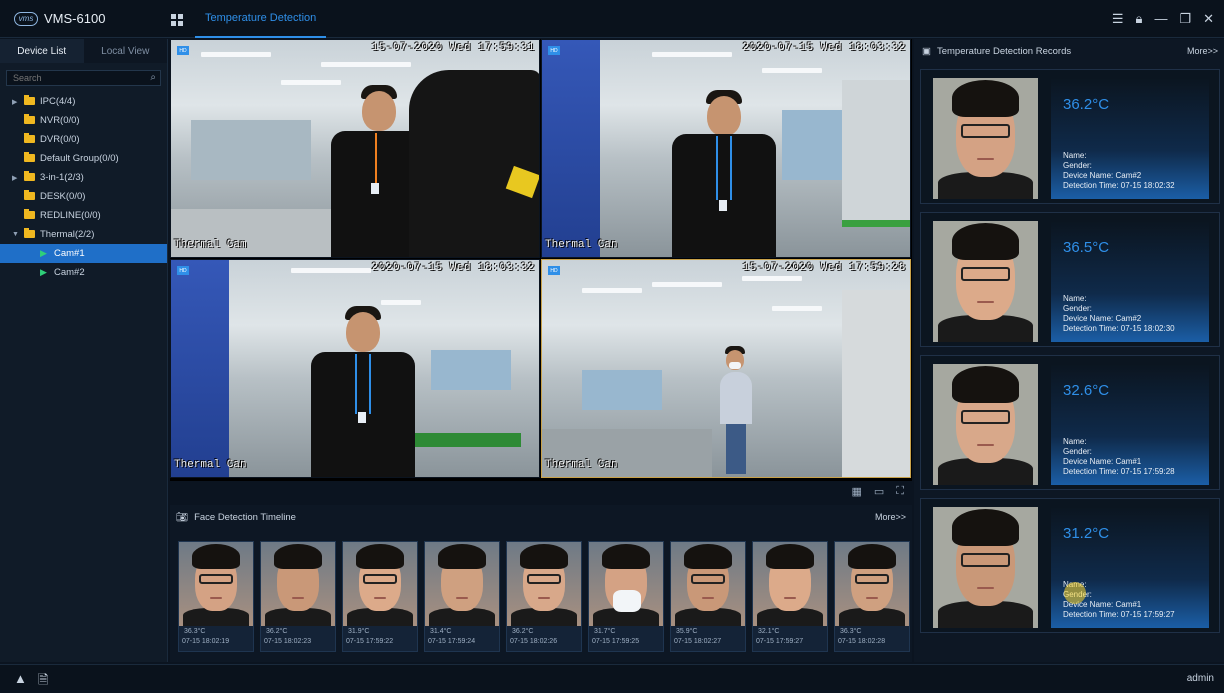  I want to click on tree-node: DVR(0/0), so click(83, 139).